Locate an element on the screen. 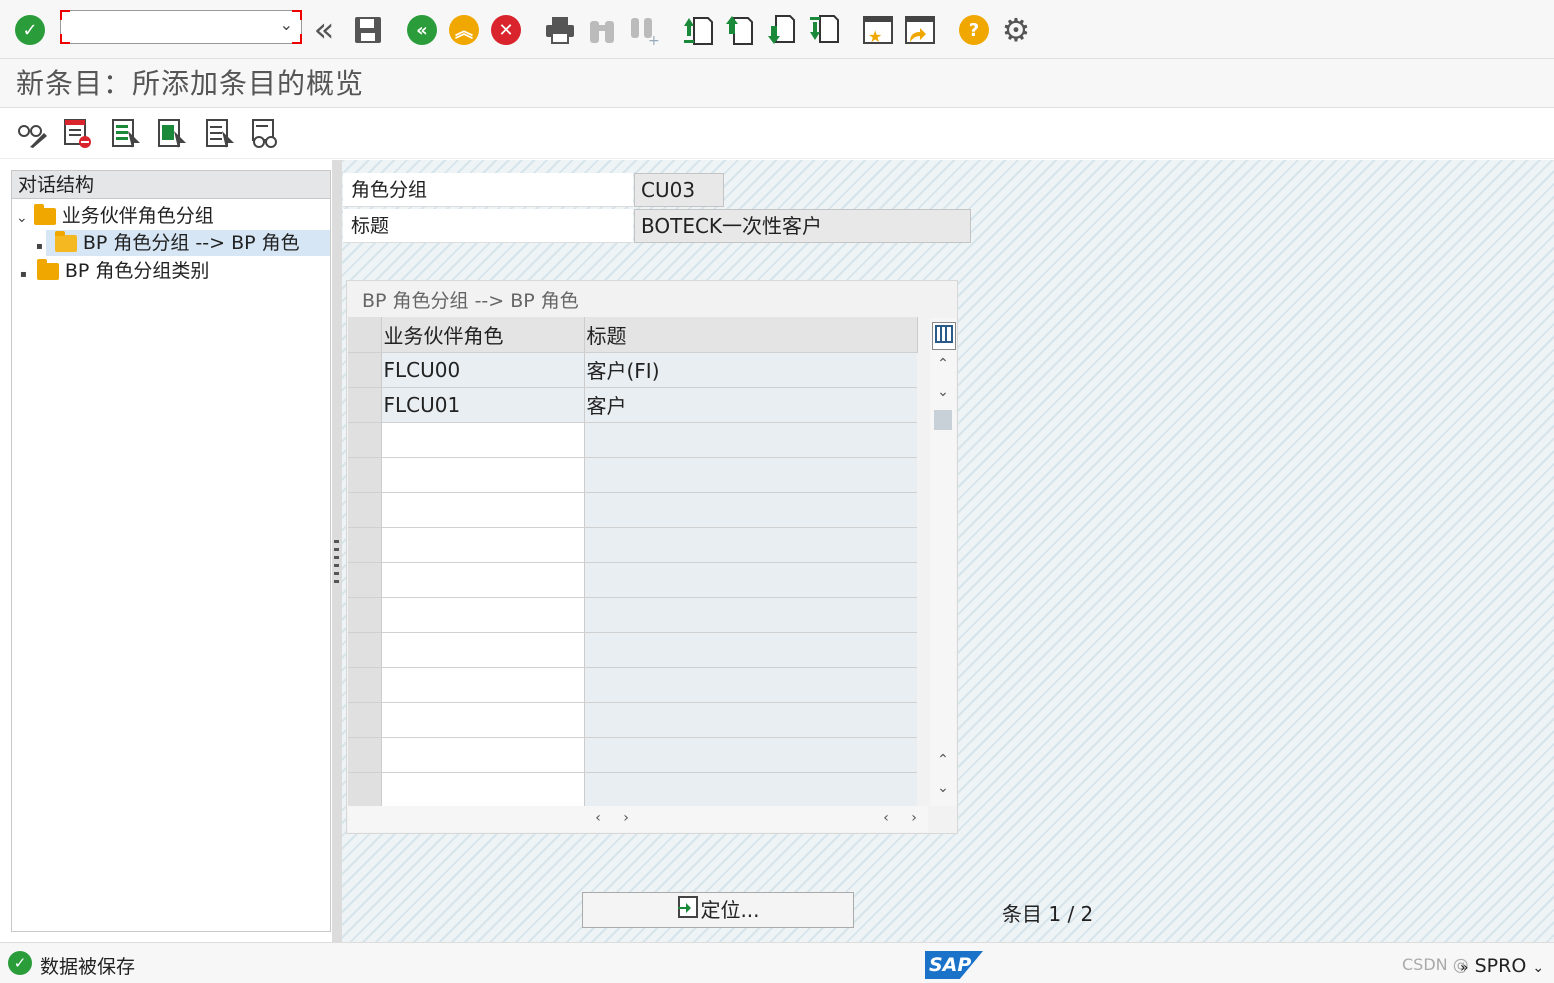  transaction-code-label: SPRO is located at coordinates (1500, 966).